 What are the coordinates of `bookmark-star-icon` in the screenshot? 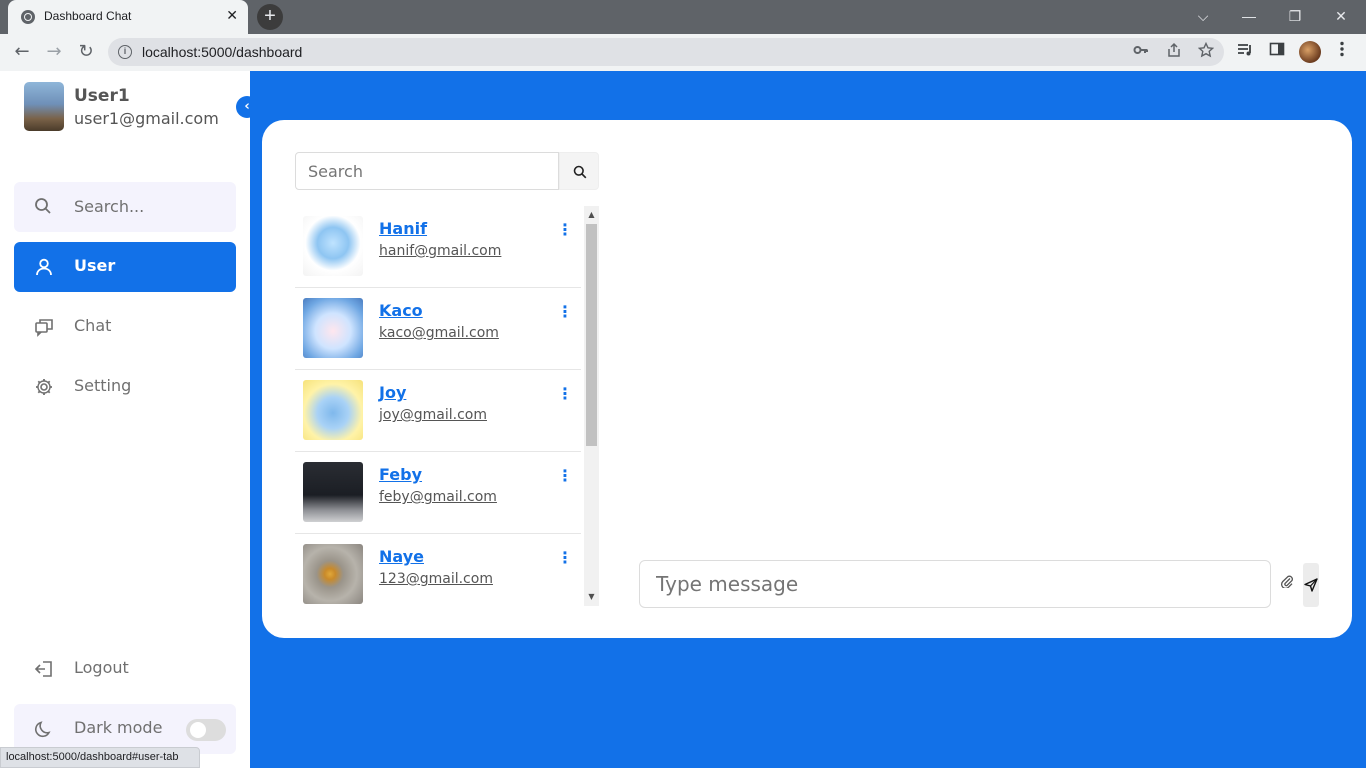 It's located at (1206, 51).